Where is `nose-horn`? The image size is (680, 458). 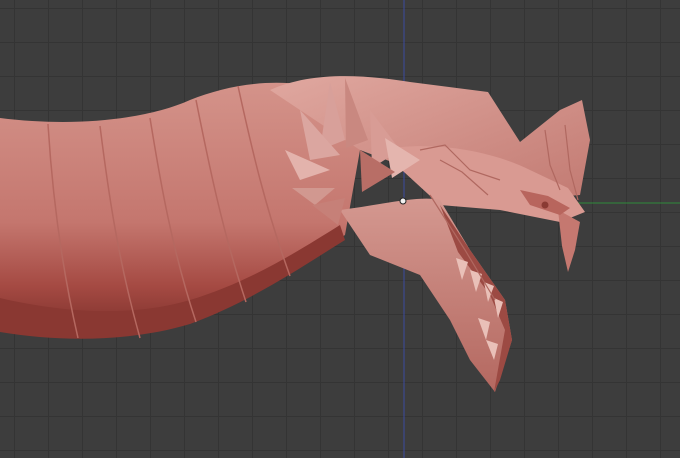 nose-horn is located at coordinates (569, 241).